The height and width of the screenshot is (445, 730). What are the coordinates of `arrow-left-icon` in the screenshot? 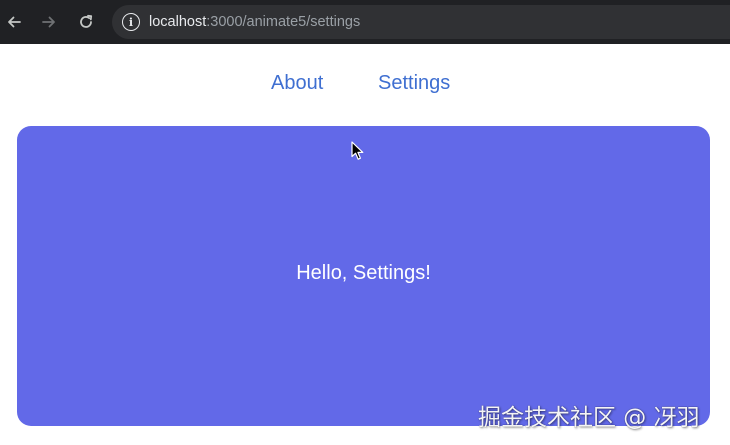 It's located at (14, 22).